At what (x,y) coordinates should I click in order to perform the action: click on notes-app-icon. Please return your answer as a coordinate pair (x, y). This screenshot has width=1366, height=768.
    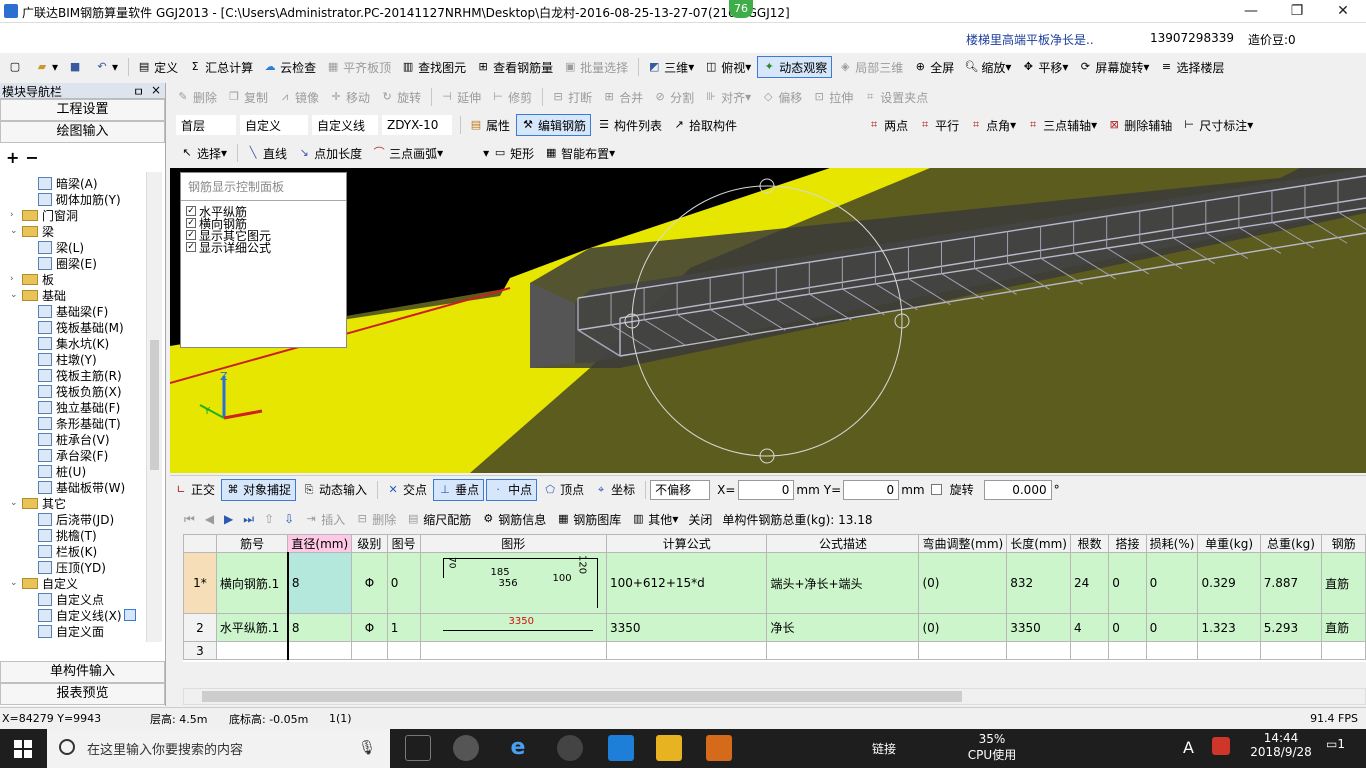
    Looking at the image, I should click on (669, 748).